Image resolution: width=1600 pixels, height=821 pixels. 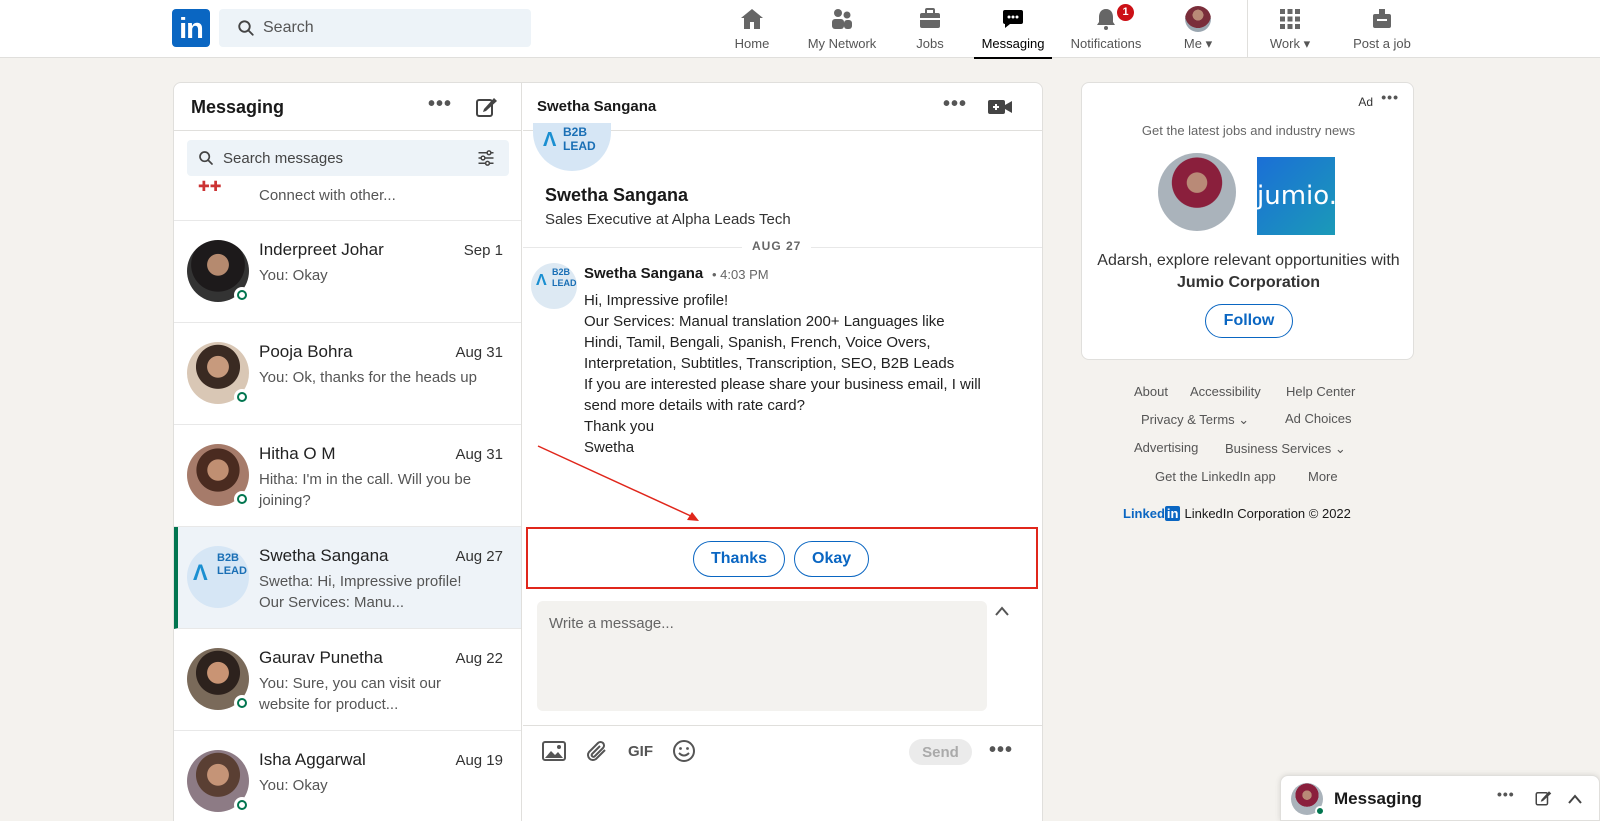 What do you see at coordinates (191, 28) in the screenshot?
I see `linkedin-logo: in` at bounding box center [191, 28].